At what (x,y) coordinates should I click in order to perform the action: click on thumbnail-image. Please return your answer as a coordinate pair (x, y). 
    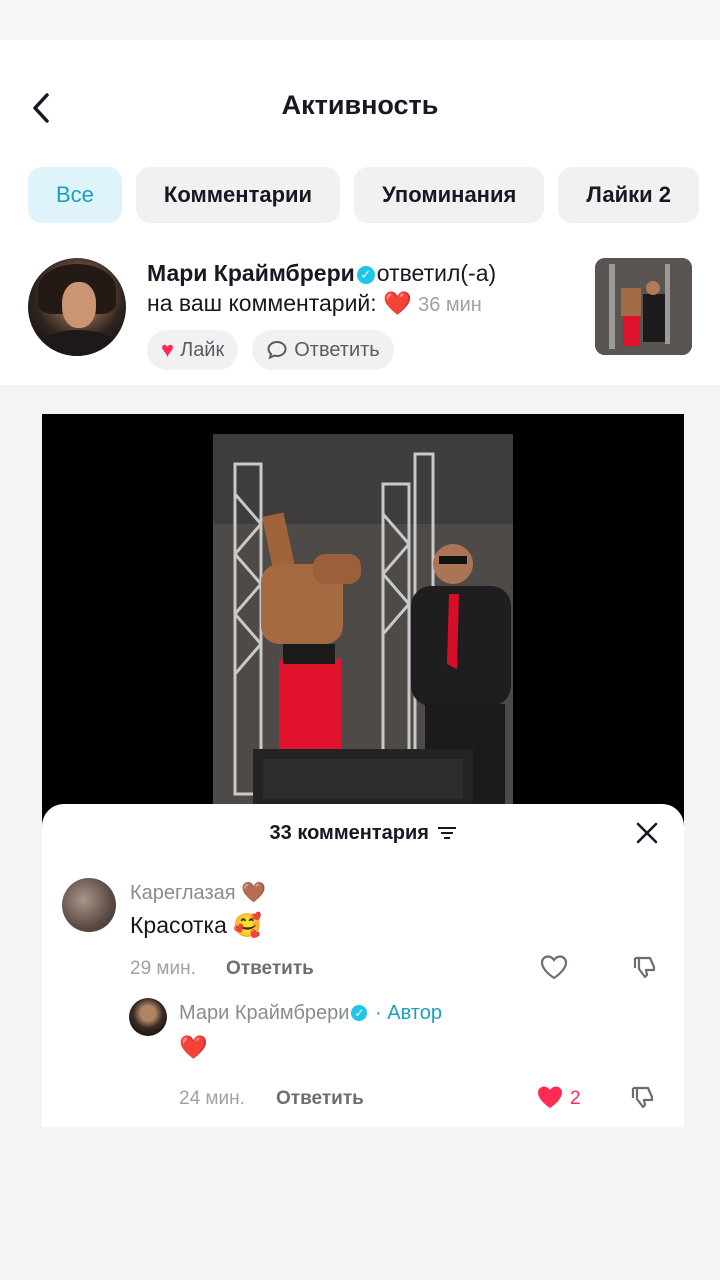
    Looking at the image, I should click on (643, 306).